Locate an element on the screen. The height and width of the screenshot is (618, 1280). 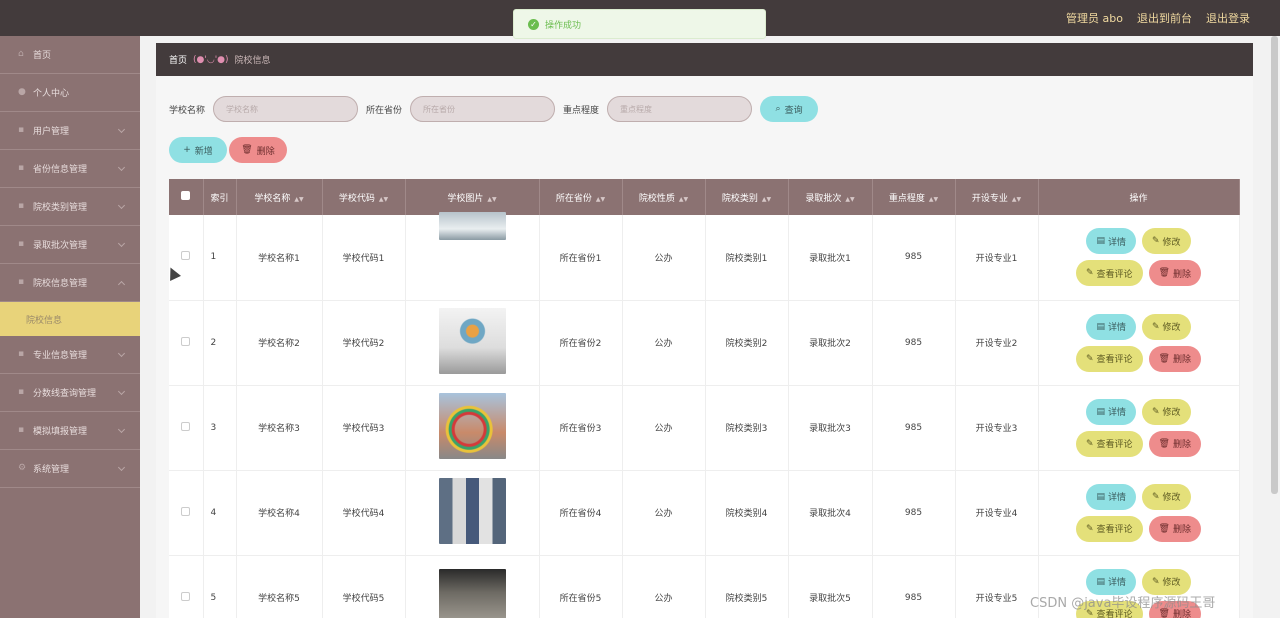
sidebar-item-province: ▪ 省份信息管理 is located at coordinates (70, 169).